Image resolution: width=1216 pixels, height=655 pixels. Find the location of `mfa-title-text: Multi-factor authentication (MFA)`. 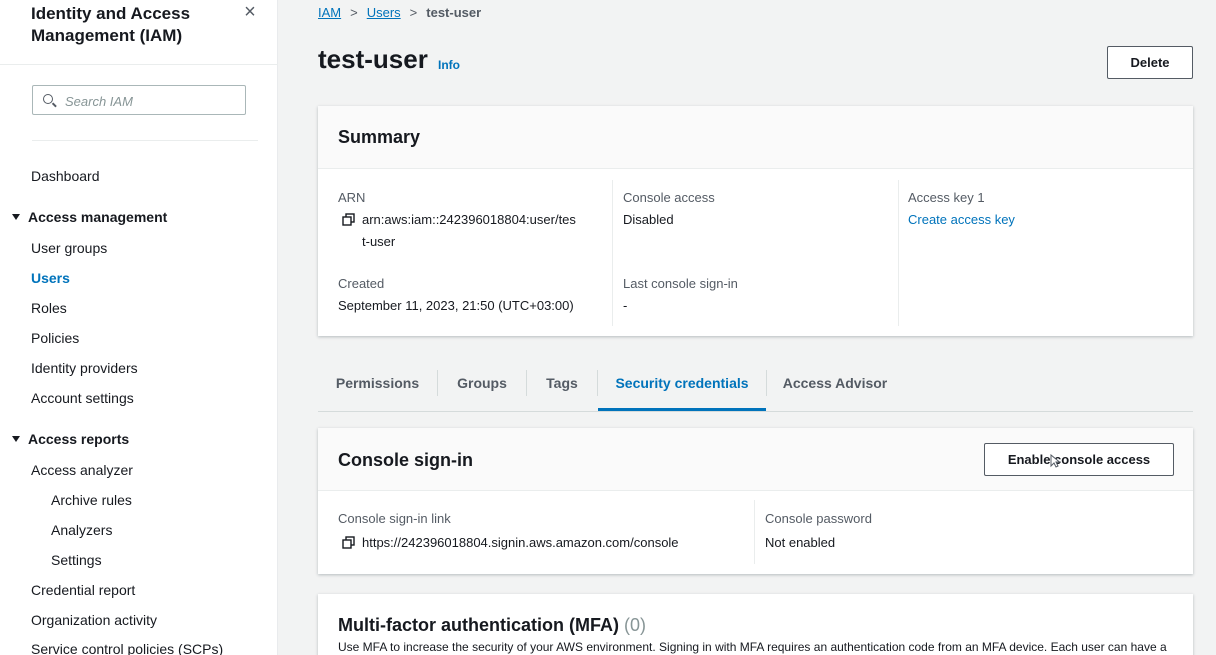

mfa-title-text: Multi-factor authentication (MFA) is located at coordinates (478, 625).